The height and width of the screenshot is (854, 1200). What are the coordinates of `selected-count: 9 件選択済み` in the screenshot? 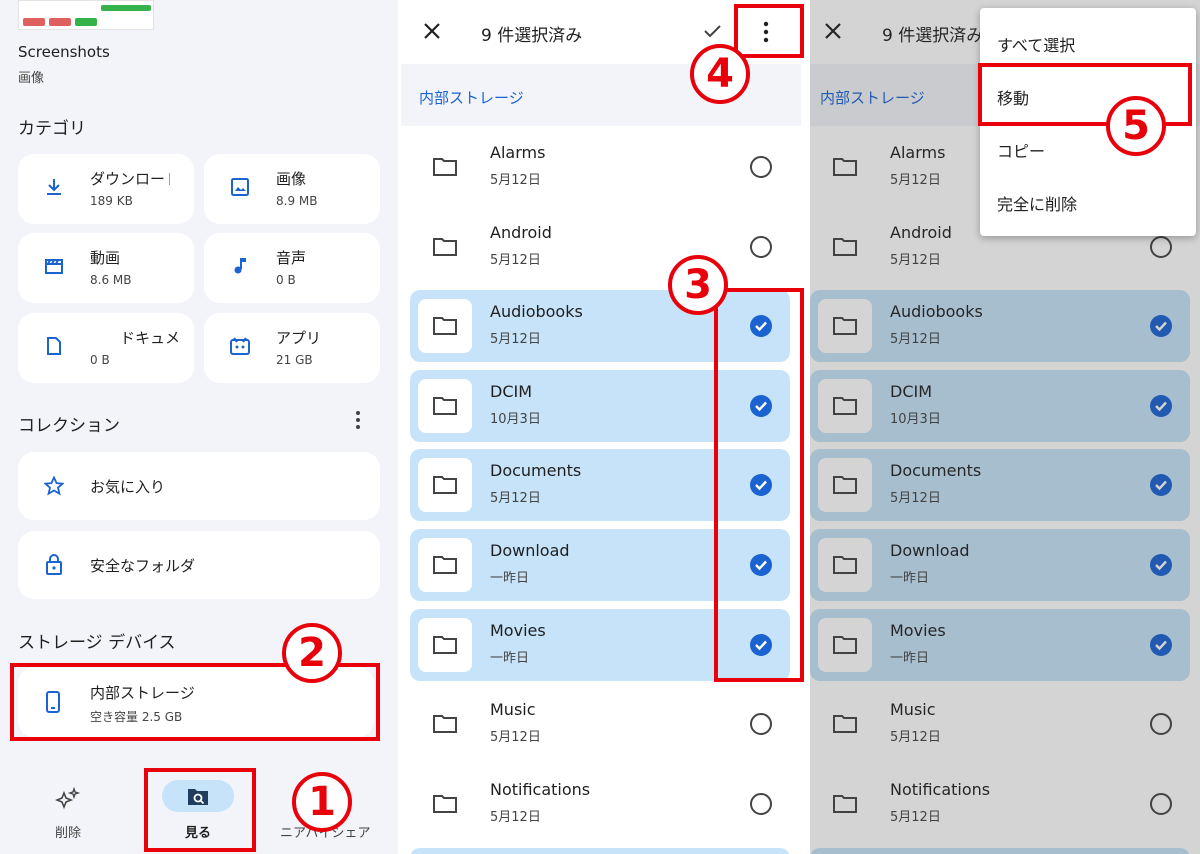 It's located at (532, 36).